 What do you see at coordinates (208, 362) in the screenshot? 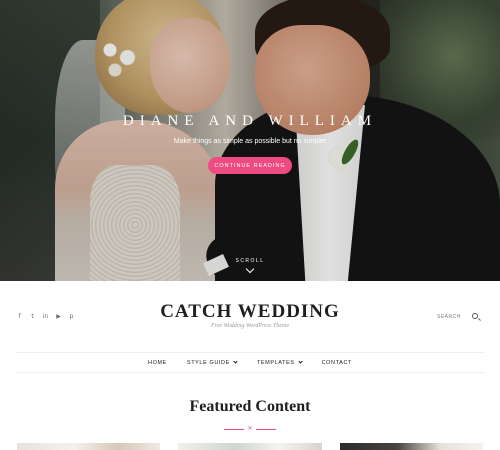
I see `nav-item-label: Style Guide` at bounding box center [208, 362].